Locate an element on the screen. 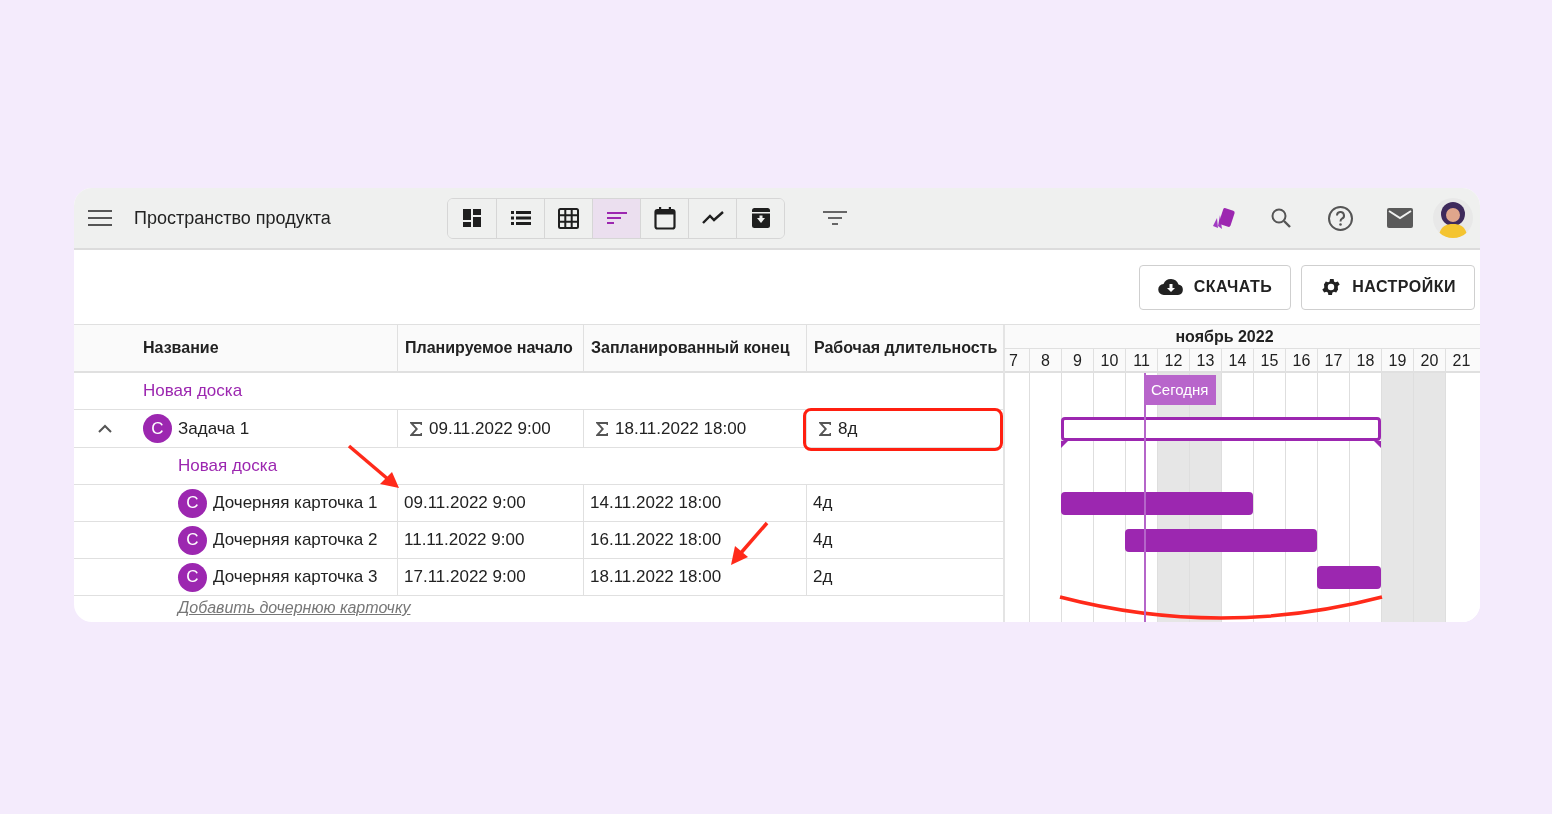  table-cell-text: 2д is located at coordinates (823, 577).